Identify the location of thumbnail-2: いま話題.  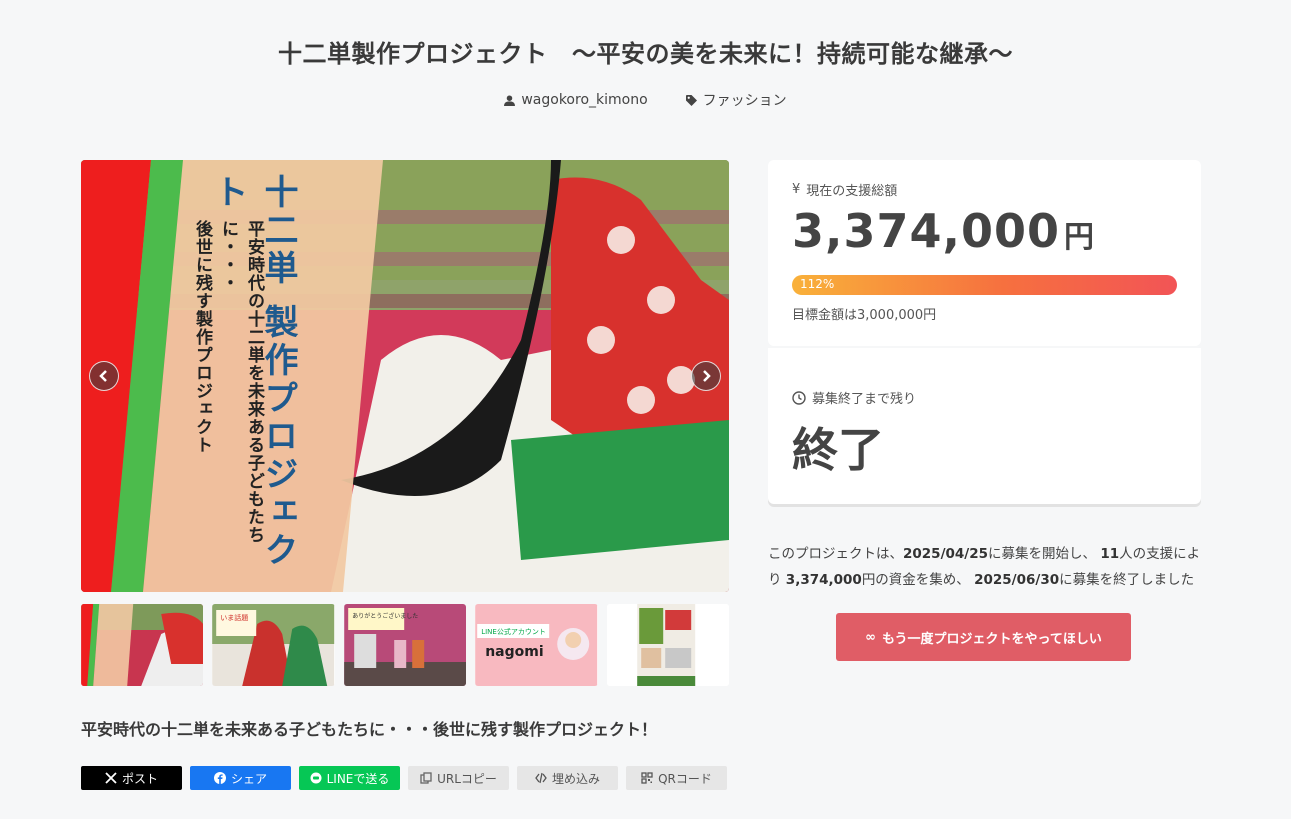
(273, 645).